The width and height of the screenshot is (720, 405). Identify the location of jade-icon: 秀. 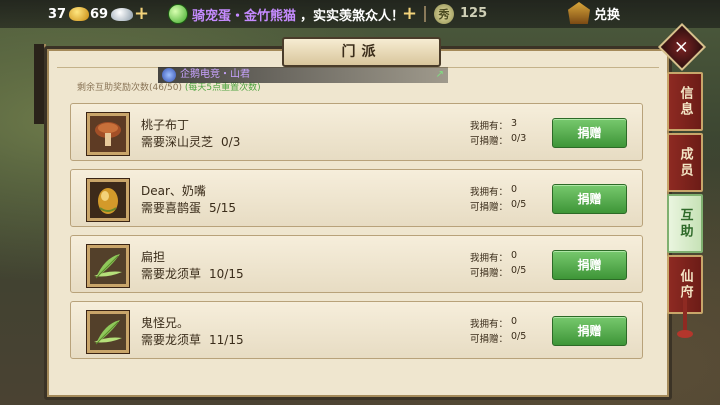
(444, 14).